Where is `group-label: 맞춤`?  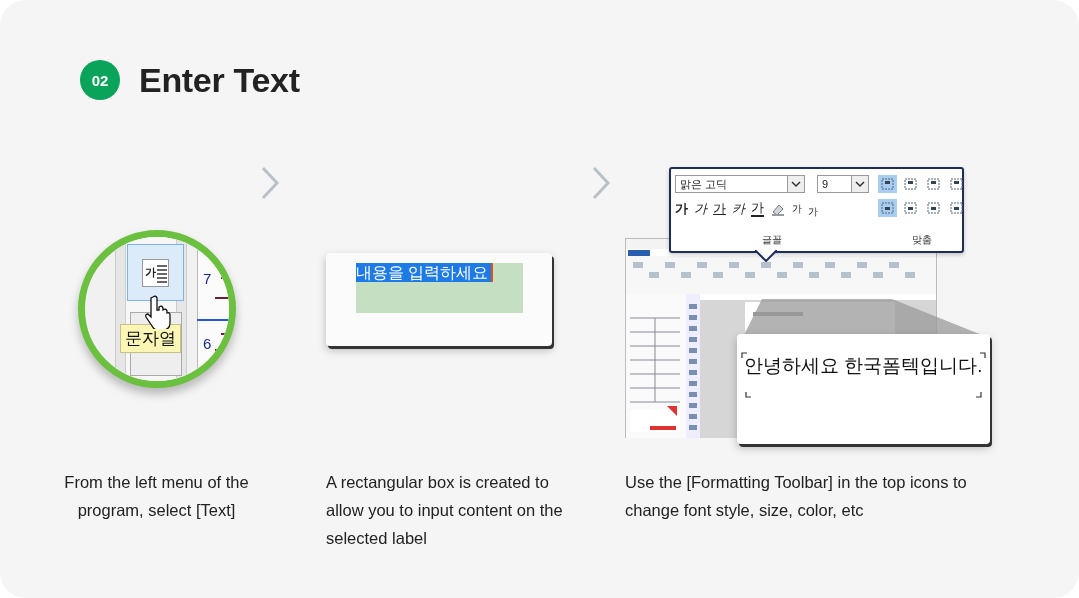
group-label: 맞춤 is located at coordinates (922, 240).